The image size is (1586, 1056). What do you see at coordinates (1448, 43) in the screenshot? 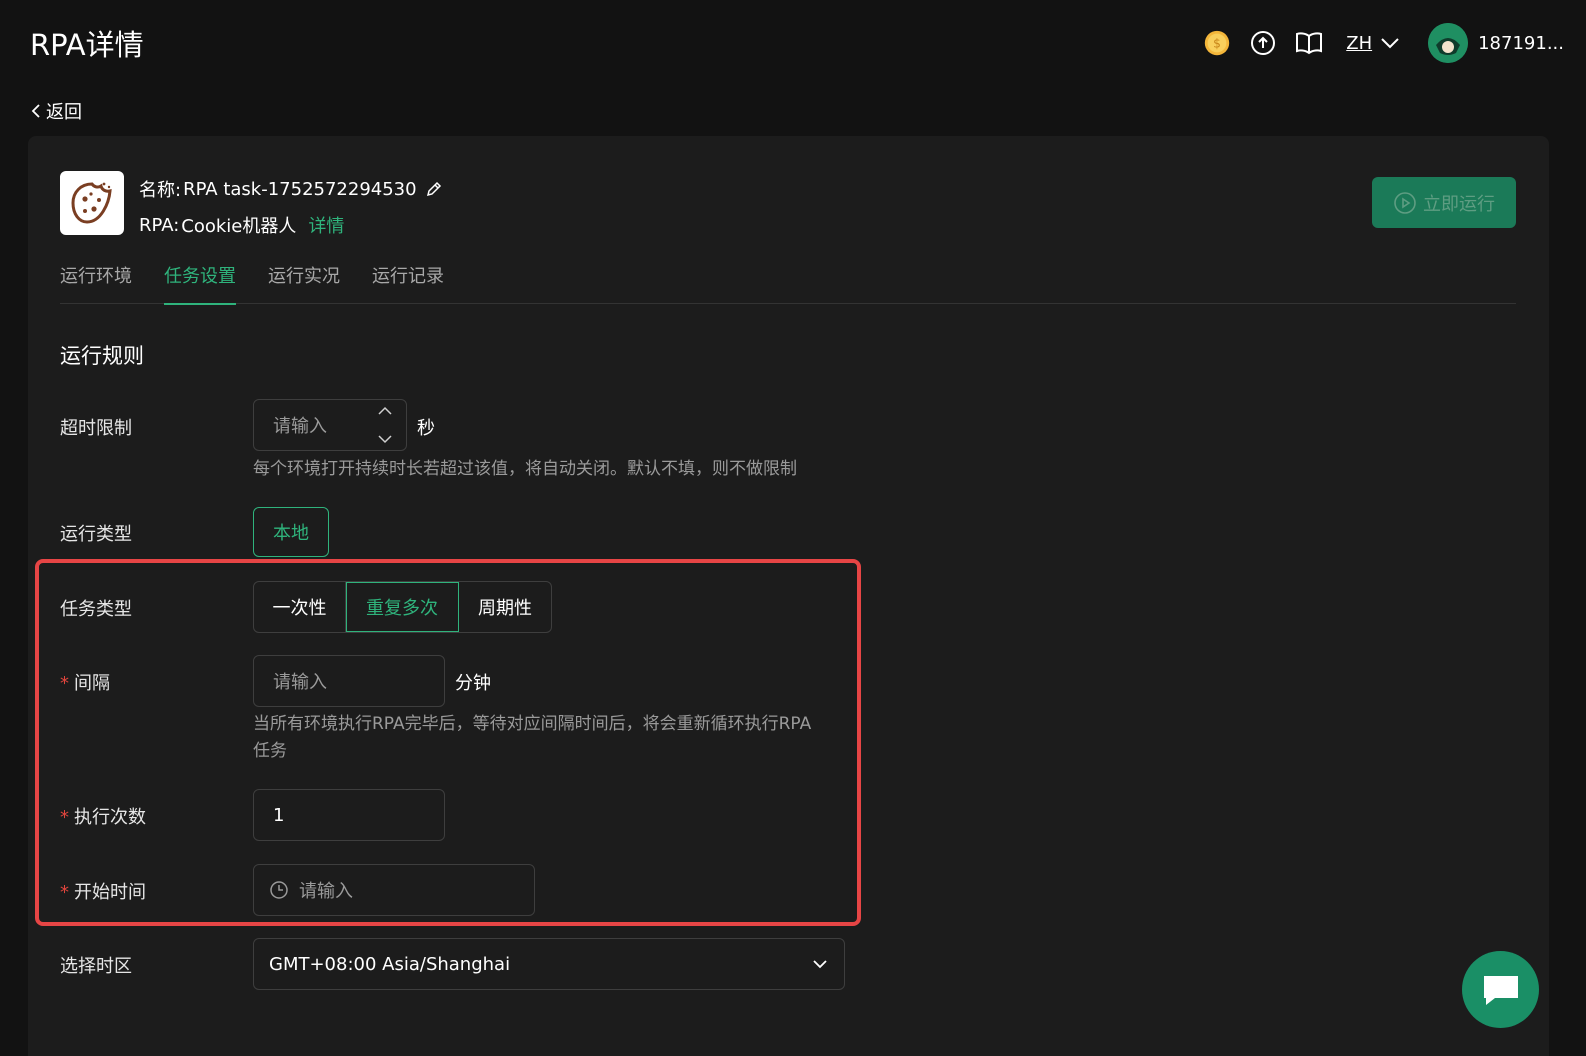
I see `avatar` at bounding box center [1448, 43].